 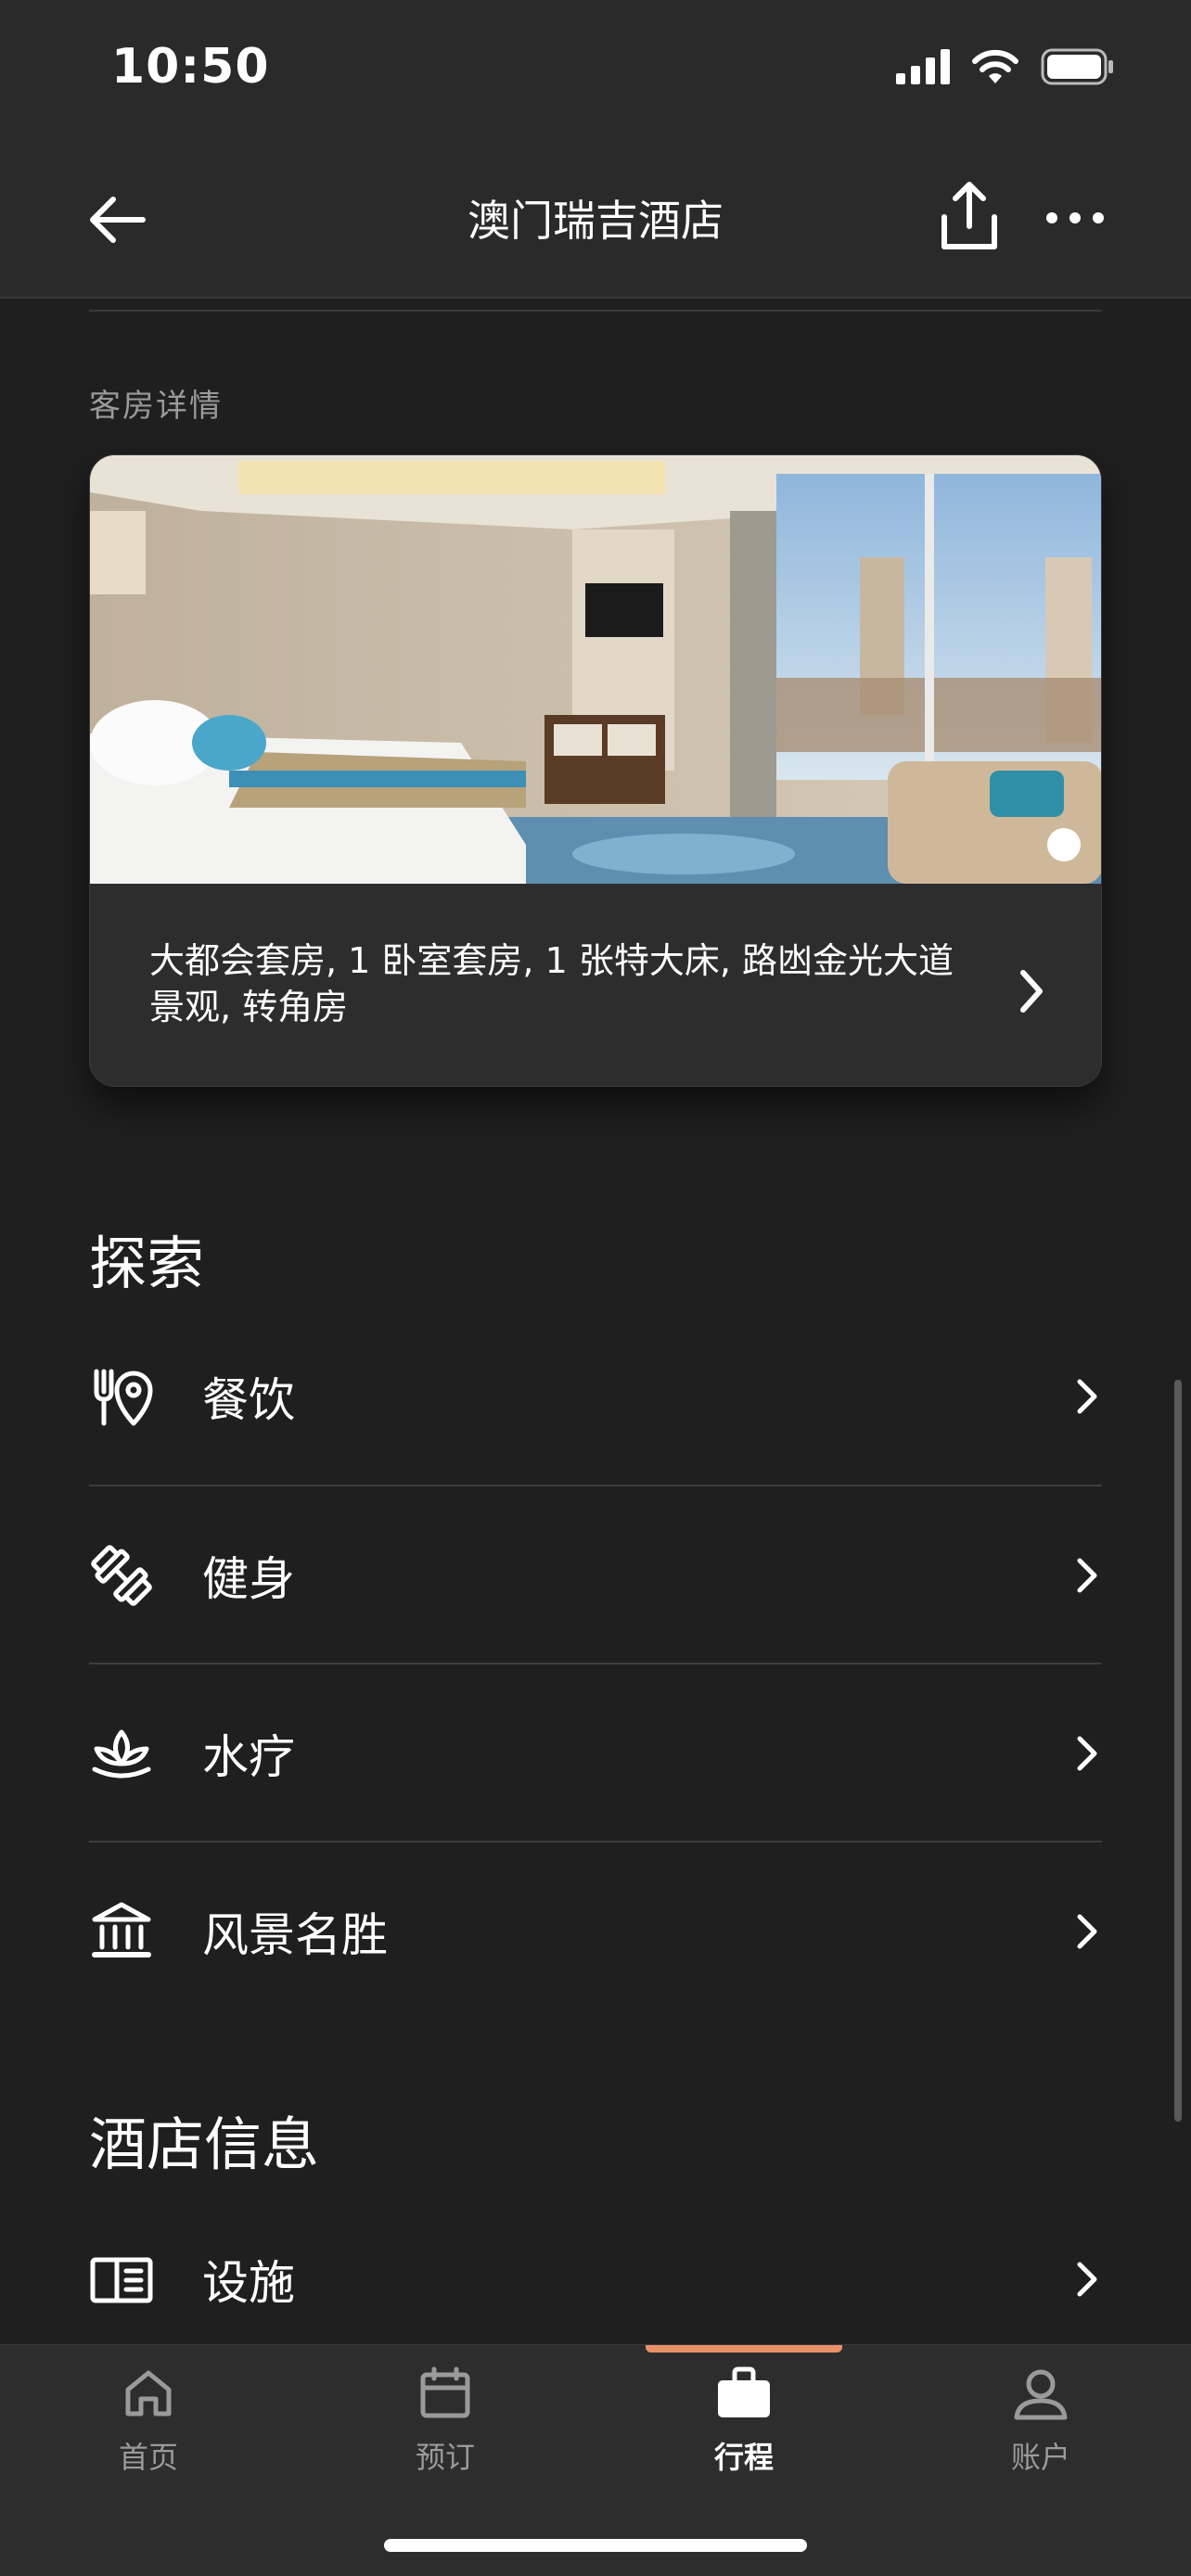 What do you see at coordinates (248, 1400) in the screenshot?
I see `explore-item-label: 餐饮` at bounding box center [248, 1400].